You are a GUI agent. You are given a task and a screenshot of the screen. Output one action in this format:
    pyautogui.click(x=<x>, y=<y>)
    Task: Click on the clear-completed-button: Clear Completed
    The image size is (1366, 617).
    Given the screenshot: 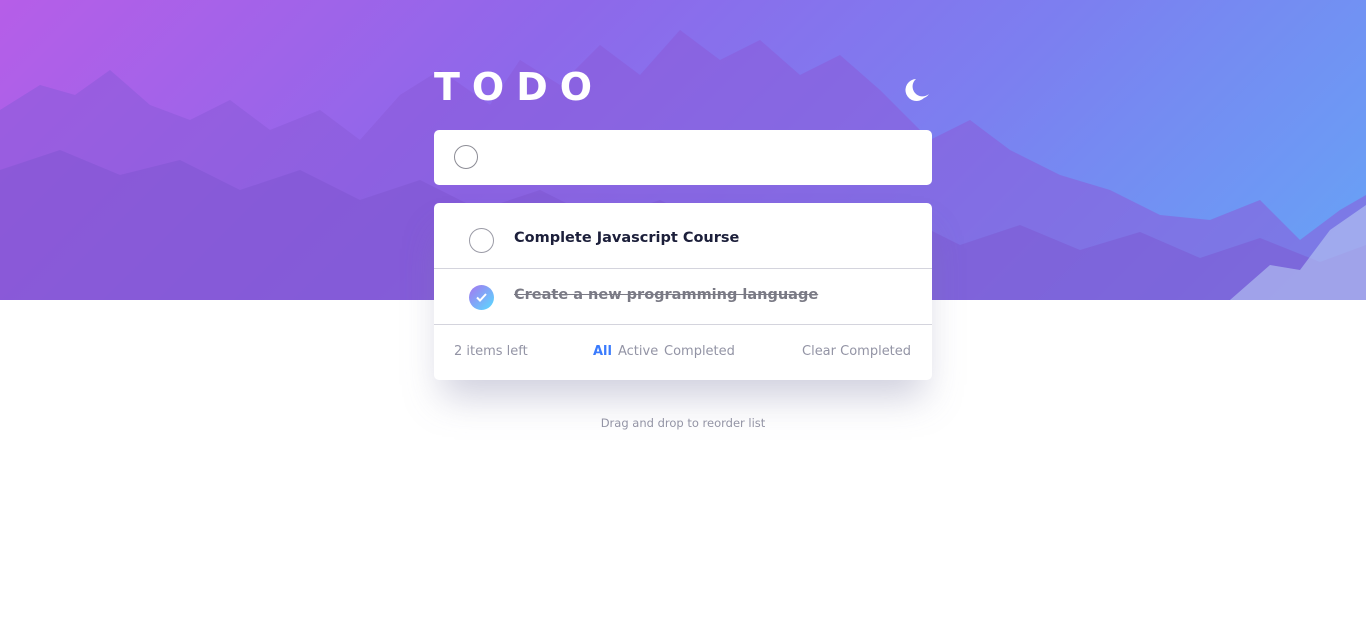 What is the action you would take?
    pyautogui.click(x=856, y=351)
    